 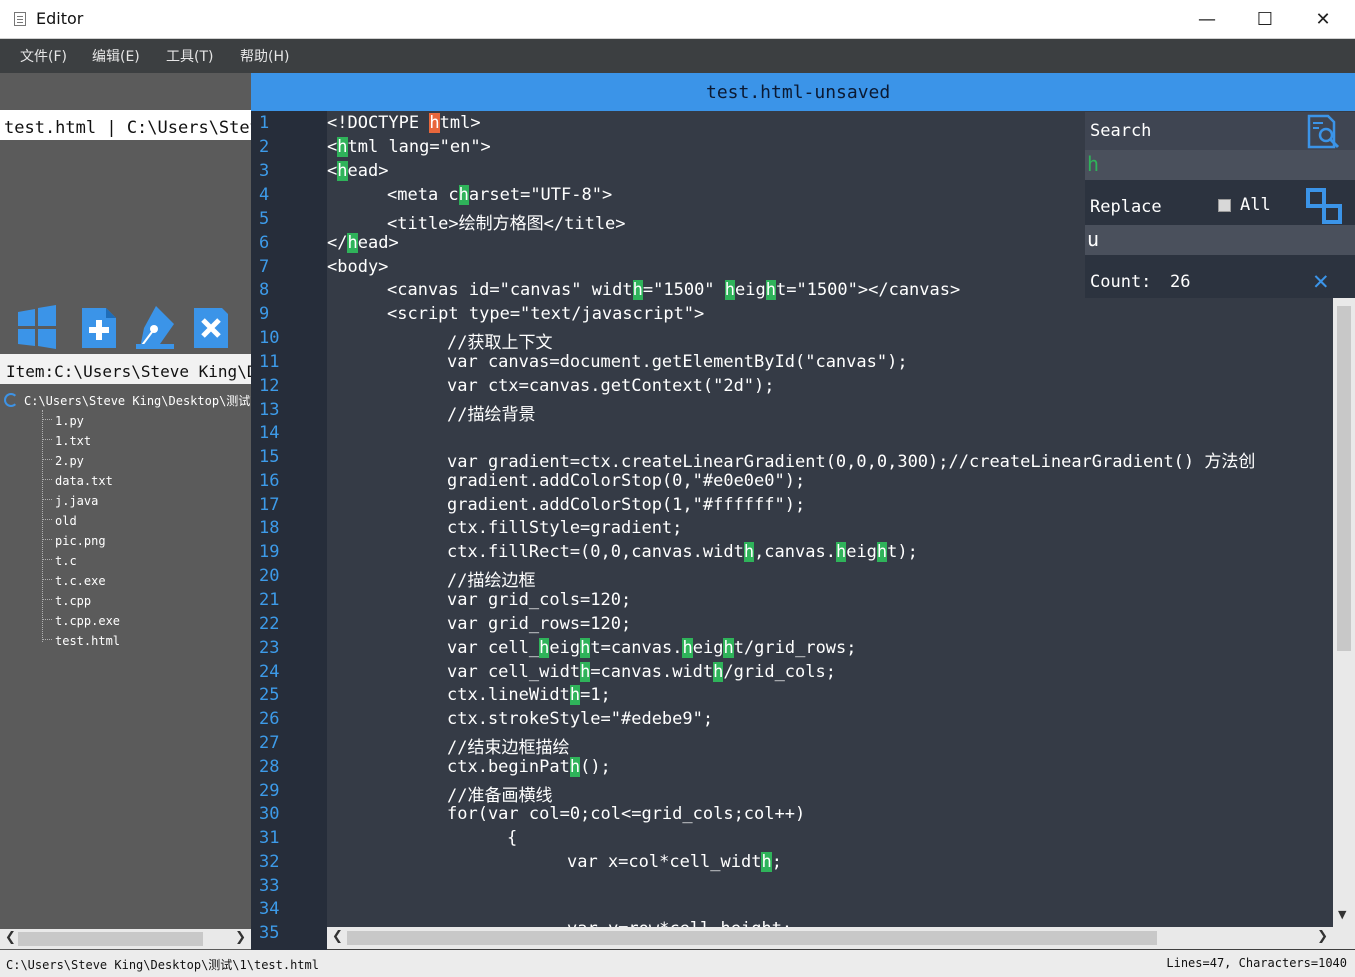 I want to click on code-text: ctx.lineWidt, so click(x=508, y=695).